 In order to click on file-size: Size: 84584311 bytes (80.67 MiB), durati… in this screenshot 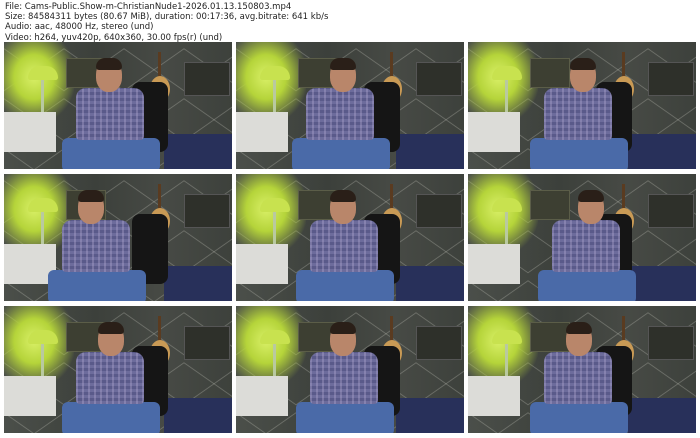, I will do `click(167, 17)`.